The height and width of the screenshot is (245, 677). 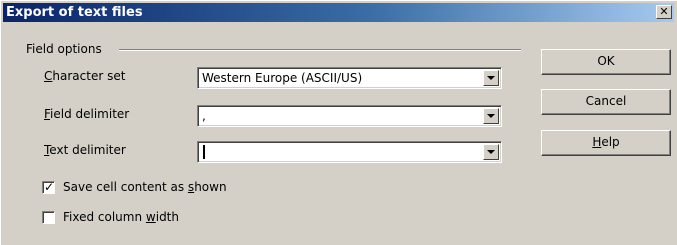 What do you see at coordinates (90, 114) in the screenshot?
I see `field-delimiter-label-text: ield delimiter` at bounding box center [90, 114].